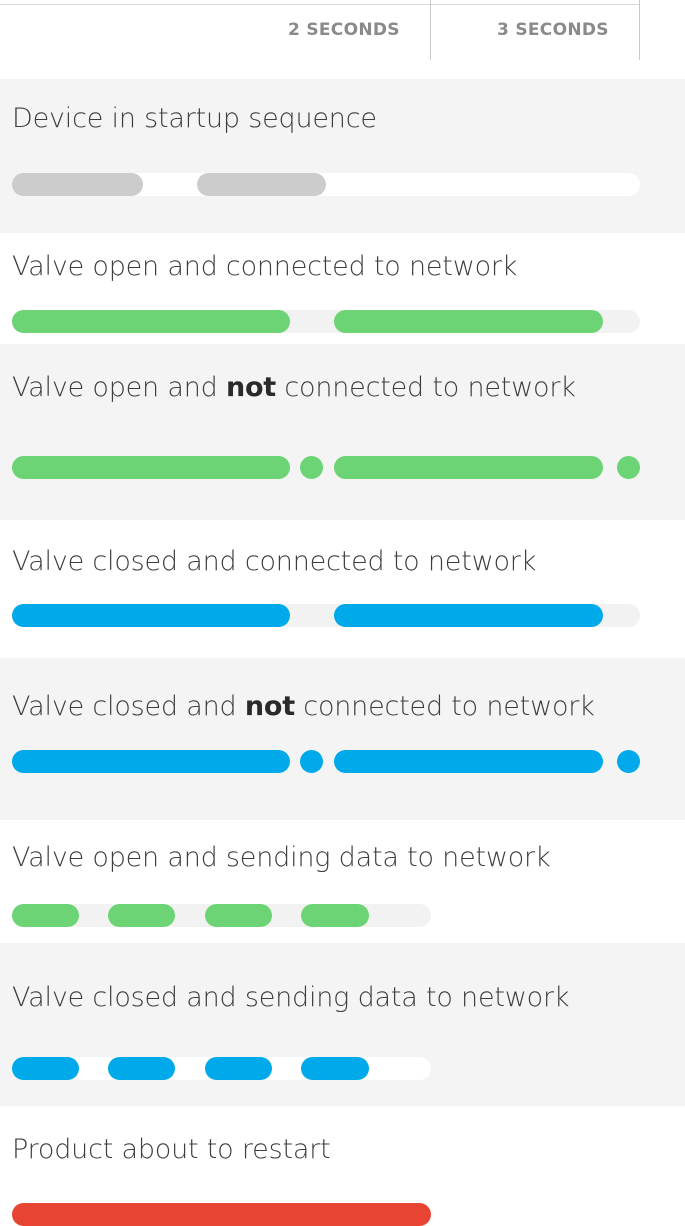 The image size is (685, 1226). I want to click on row-label: Valve closed and sending data to network, so click(291, 997).